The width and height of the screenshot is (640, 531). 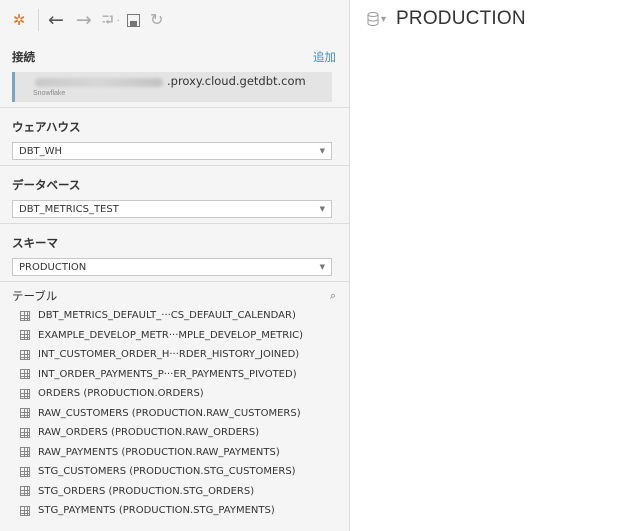 What do you see at coordinates (23, 57) in the screenshot?
I see `connections-title: 接続` at bounding box center [23, 57].